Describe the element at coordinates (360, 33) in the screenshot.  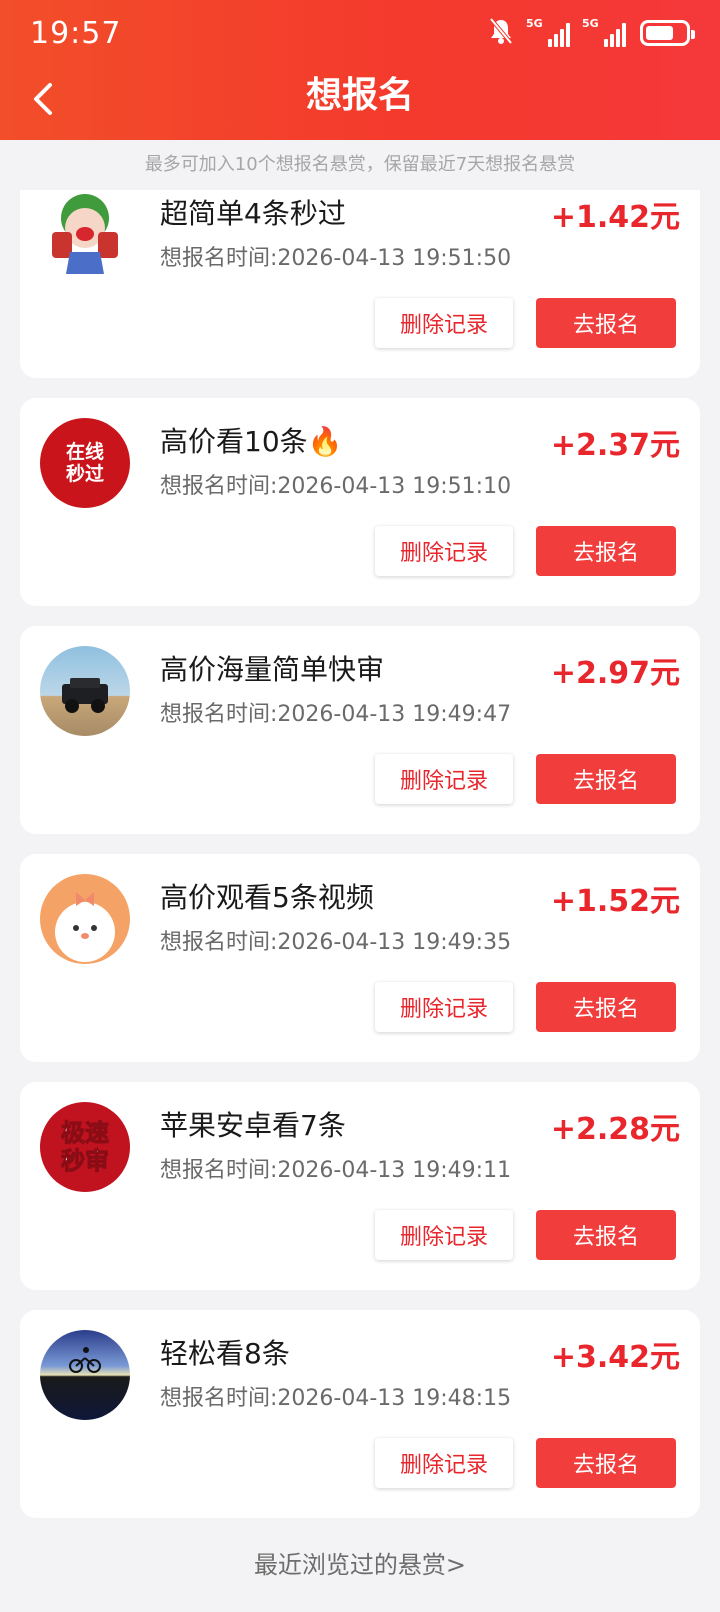
I see `status-bar: 19:57 5G 5G` at that location.